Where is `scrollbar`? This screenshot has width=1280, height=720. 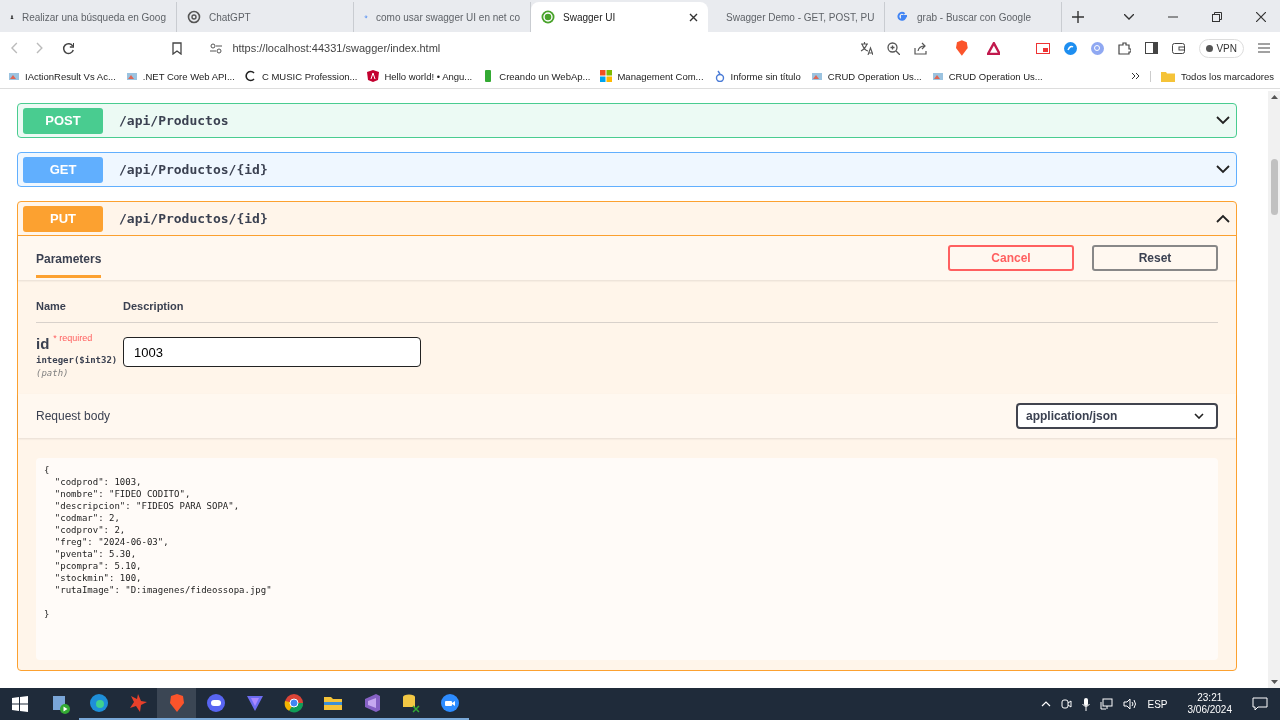 scrollbar is located at coordinates (1274, 389).